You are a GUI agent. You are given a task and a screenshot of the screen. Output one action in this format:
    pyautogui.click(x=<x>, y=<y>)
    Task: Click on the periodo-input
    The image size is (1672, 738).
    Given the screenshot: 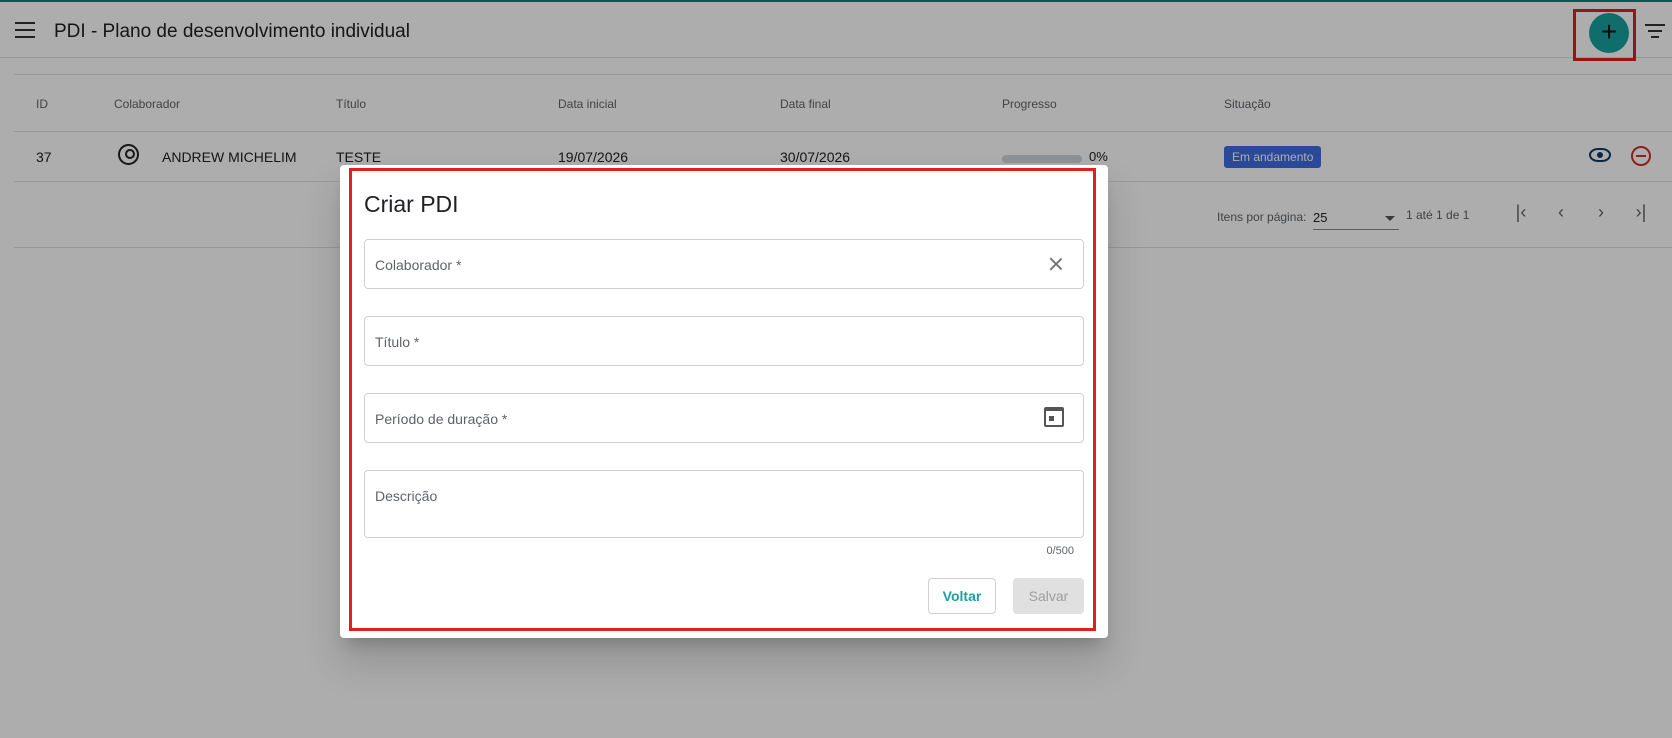 What is the action you would take?
    pyautogui.click(x=724, y=418)
    